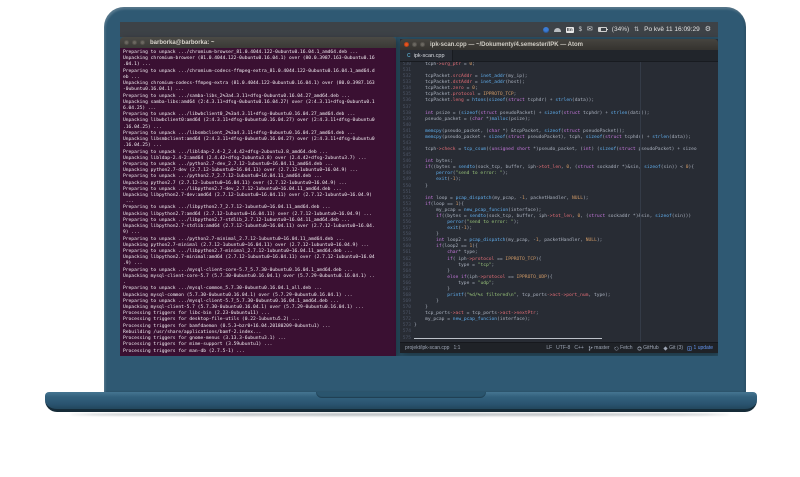  What do you see at coordinates (557, 29) in the screenshot?
I see `wifi-icon` at bounding box center [557, 29].